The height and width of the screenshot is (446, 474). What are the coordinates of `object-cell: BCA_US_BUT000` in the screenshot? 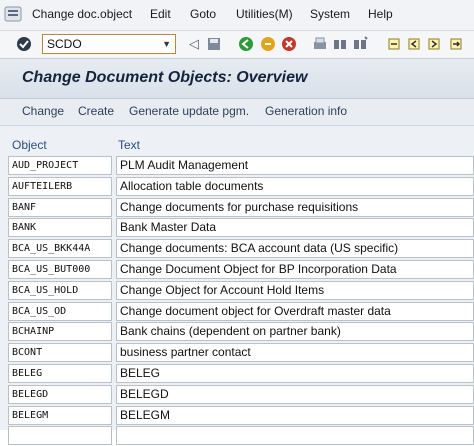 It's located at (60, 269).